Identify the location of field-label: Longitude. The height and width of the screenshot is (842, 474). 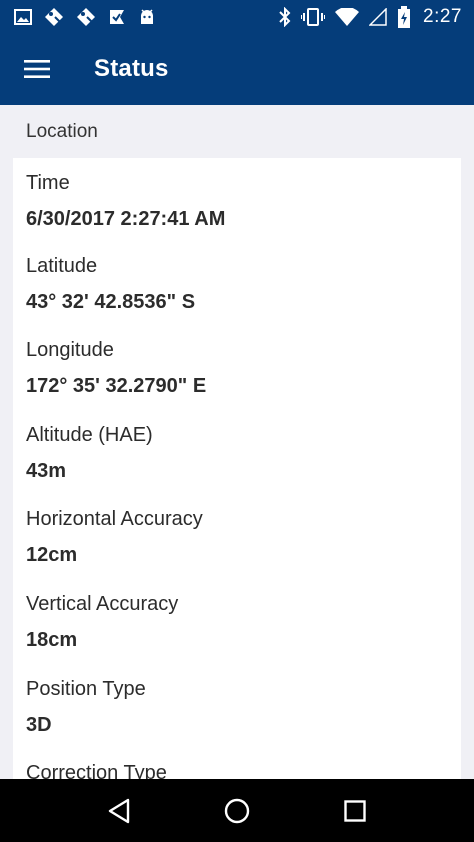
(70, 350).